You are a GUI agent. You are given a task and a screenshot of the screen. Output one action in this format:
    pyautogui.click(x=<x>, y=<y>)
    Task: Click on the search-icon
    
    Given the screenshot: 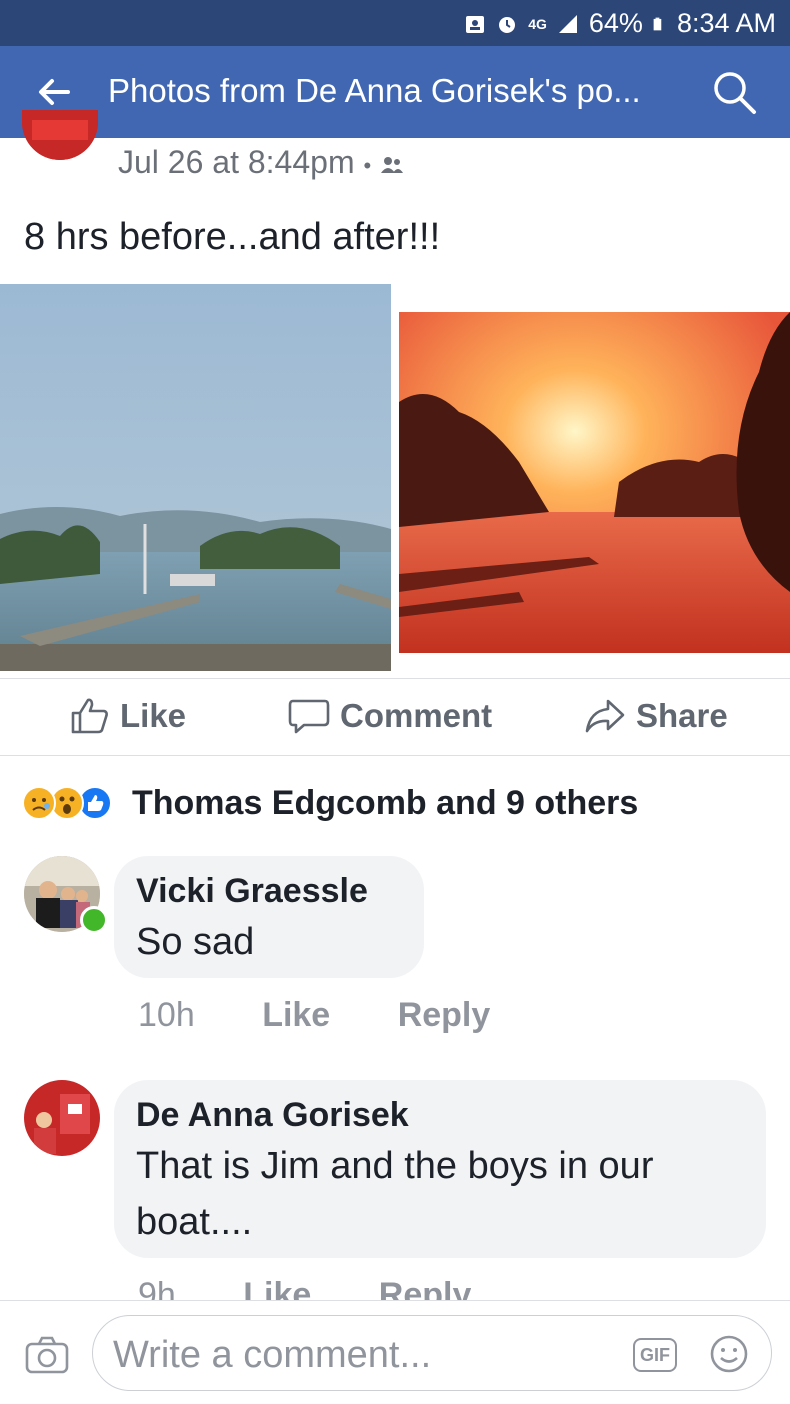 What is the action you would take?
    pyautogui.click(x=735, y=93)
    